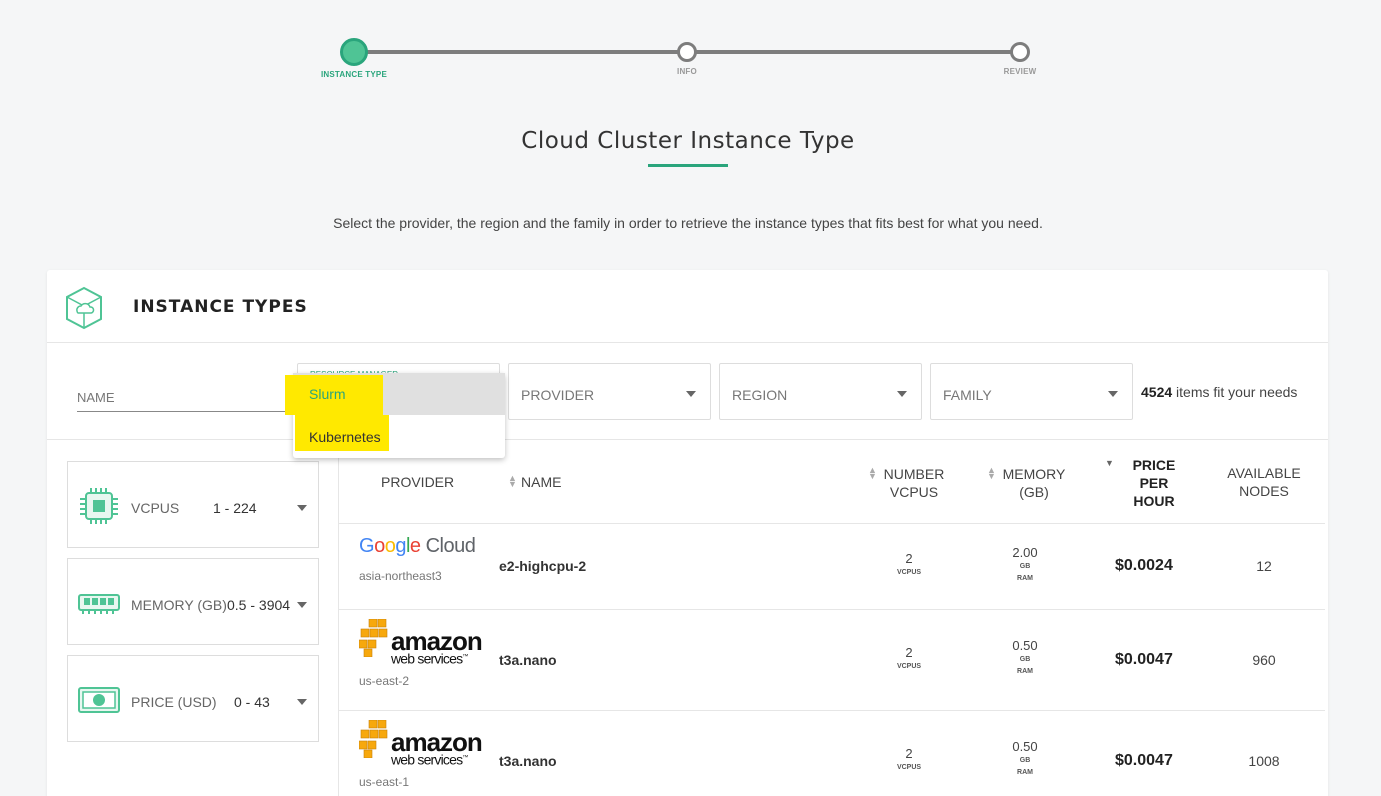 This screenshot has height=796, width=1381. What do you see at coordinates (1154, 501) in the screenshot?
I see `column-price-line3: HOUR` at bounding box center [1154, 501].